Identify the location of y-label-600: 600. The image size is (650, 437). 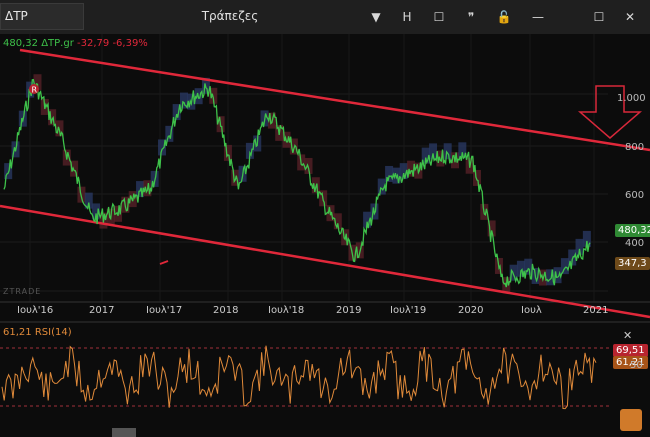
(635, 195).